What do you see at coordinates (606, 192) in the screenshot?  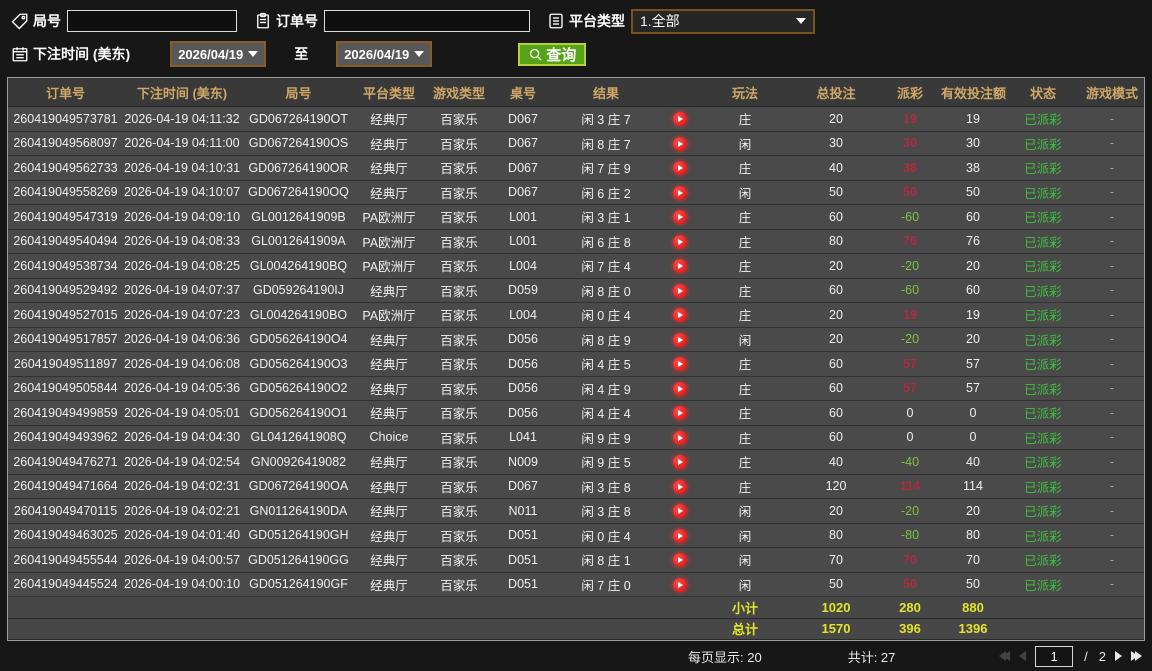 I see `cell-result: 闲 6 庄 2` at bounding box center [606, 192].